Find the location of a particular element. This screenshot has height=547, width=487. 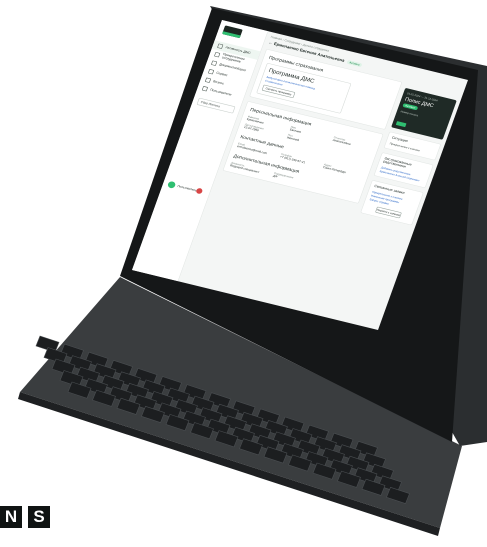

doc-icon is located at coordinates (214, 63).